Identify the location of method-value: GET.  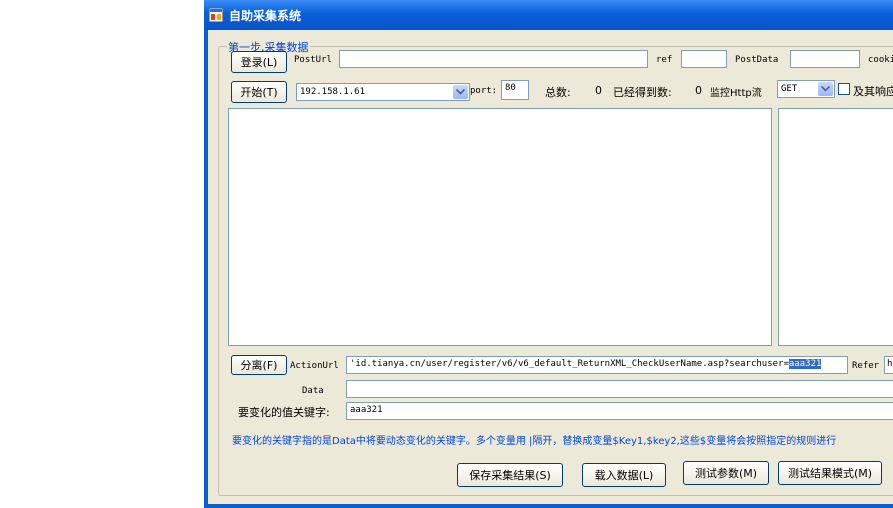
(789, 89).